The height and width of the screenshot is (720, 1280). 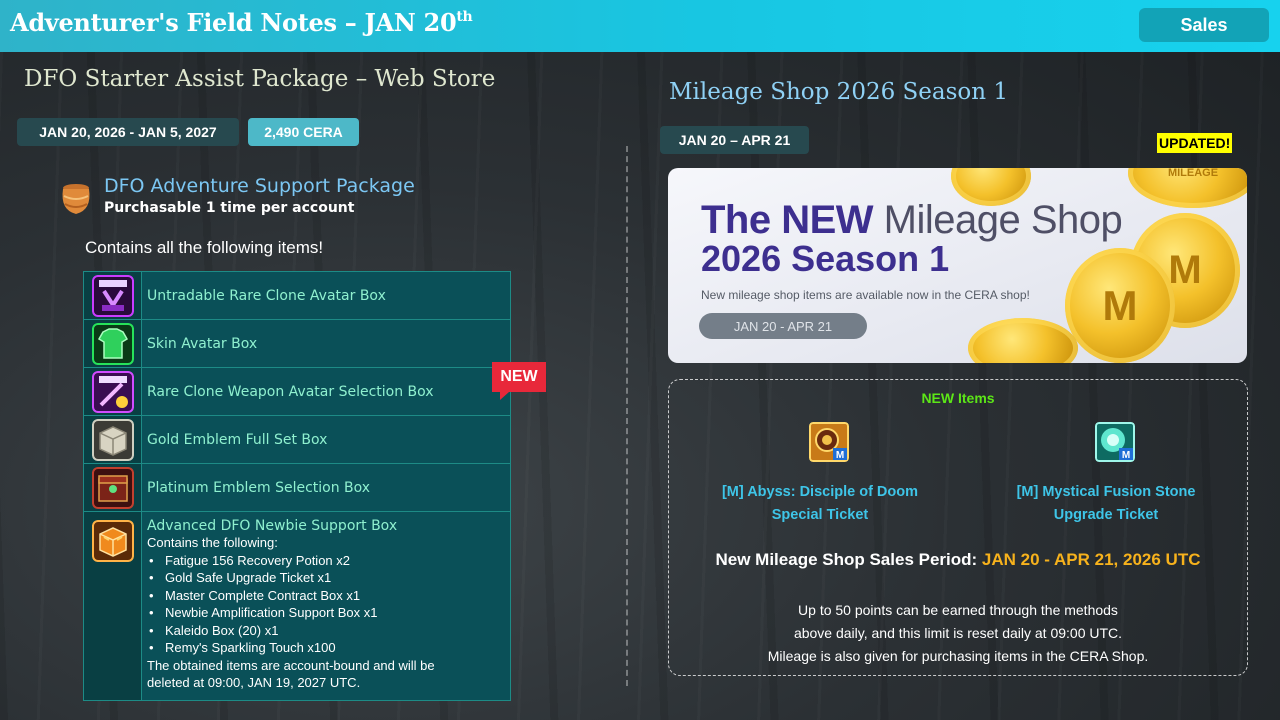 I want to click on list-item: Gold Safe Upgrade Ticket x1, so click(x=262, y=578).